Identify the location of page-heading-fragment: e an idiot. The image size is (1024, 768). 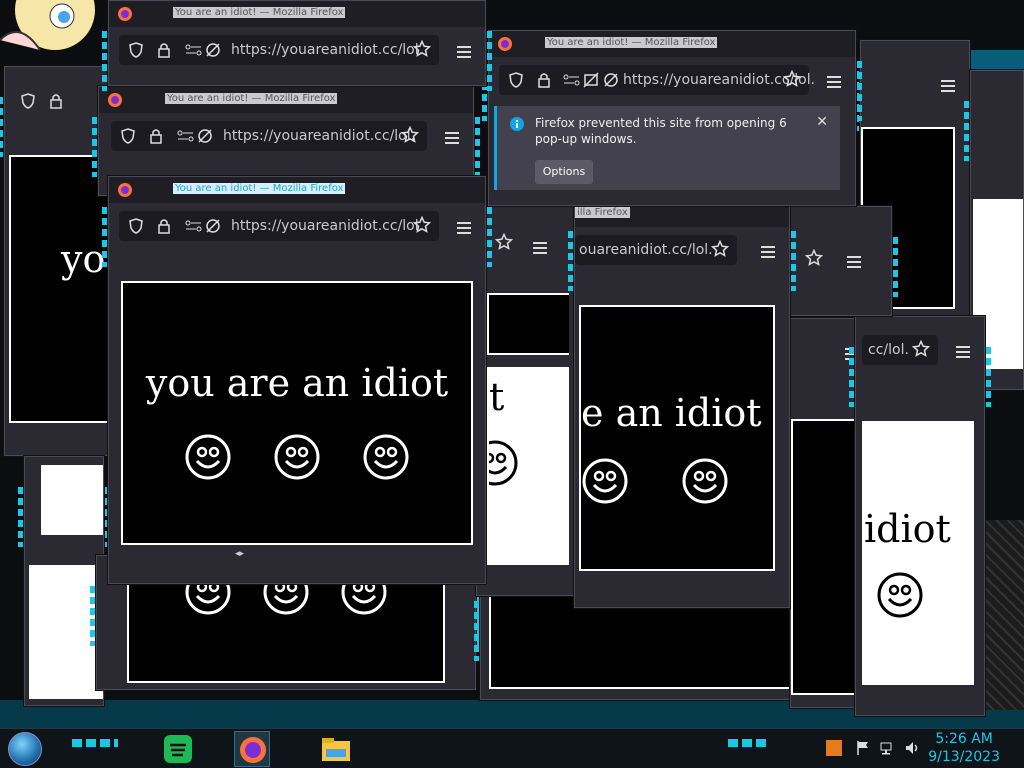
(671, 413).